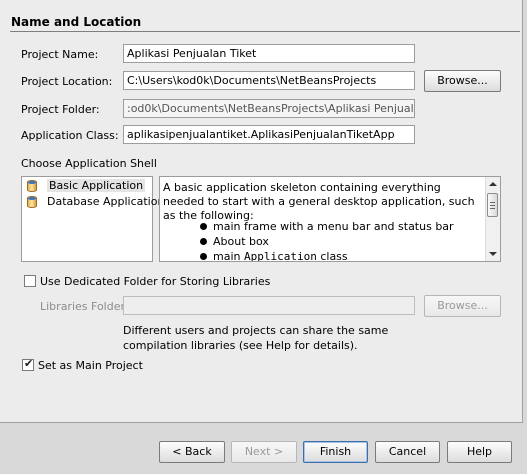 Image resolution: width=527 pixels, height=474 pixels. What do you see at coordinates (493, 254) in the screenshot?
I see `scroll-down-arrow-icon` at bounding box center [493, 254].